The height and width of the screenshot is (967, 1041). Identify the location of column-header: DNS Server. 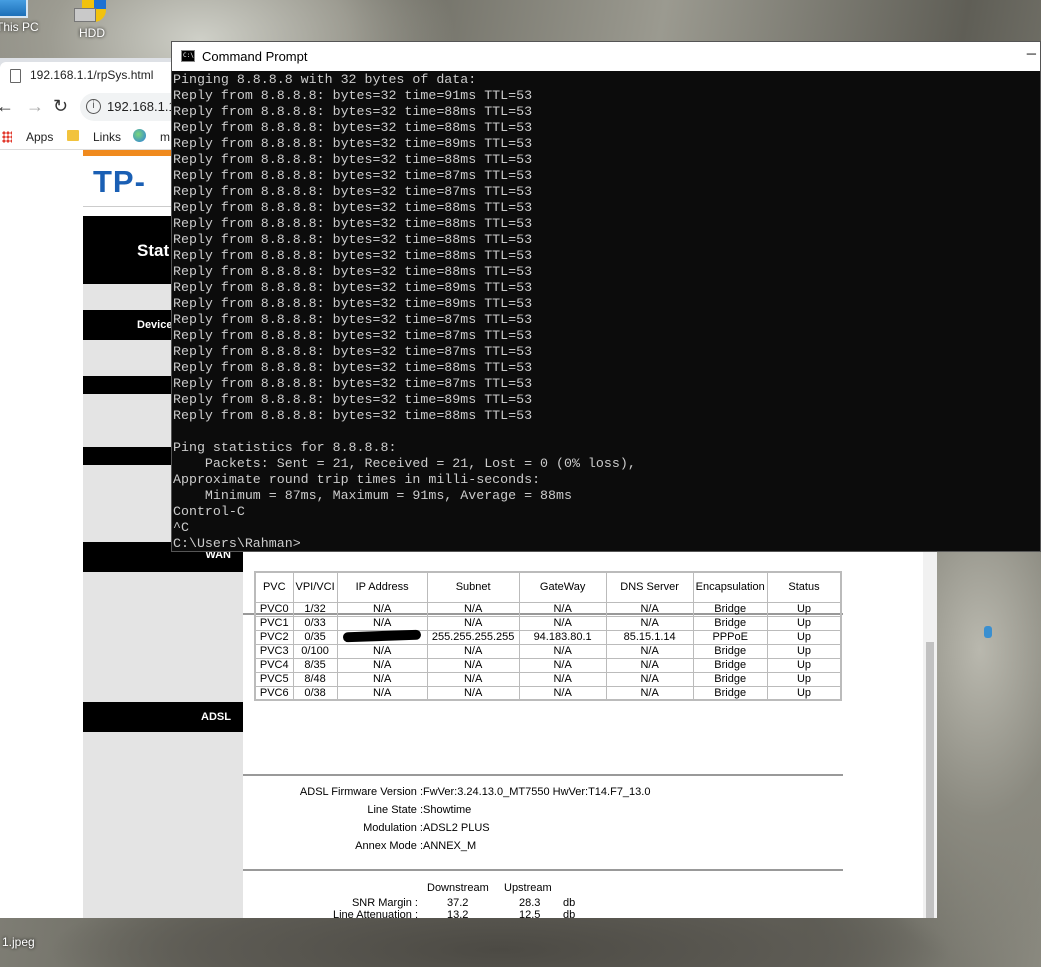
(649, 587).